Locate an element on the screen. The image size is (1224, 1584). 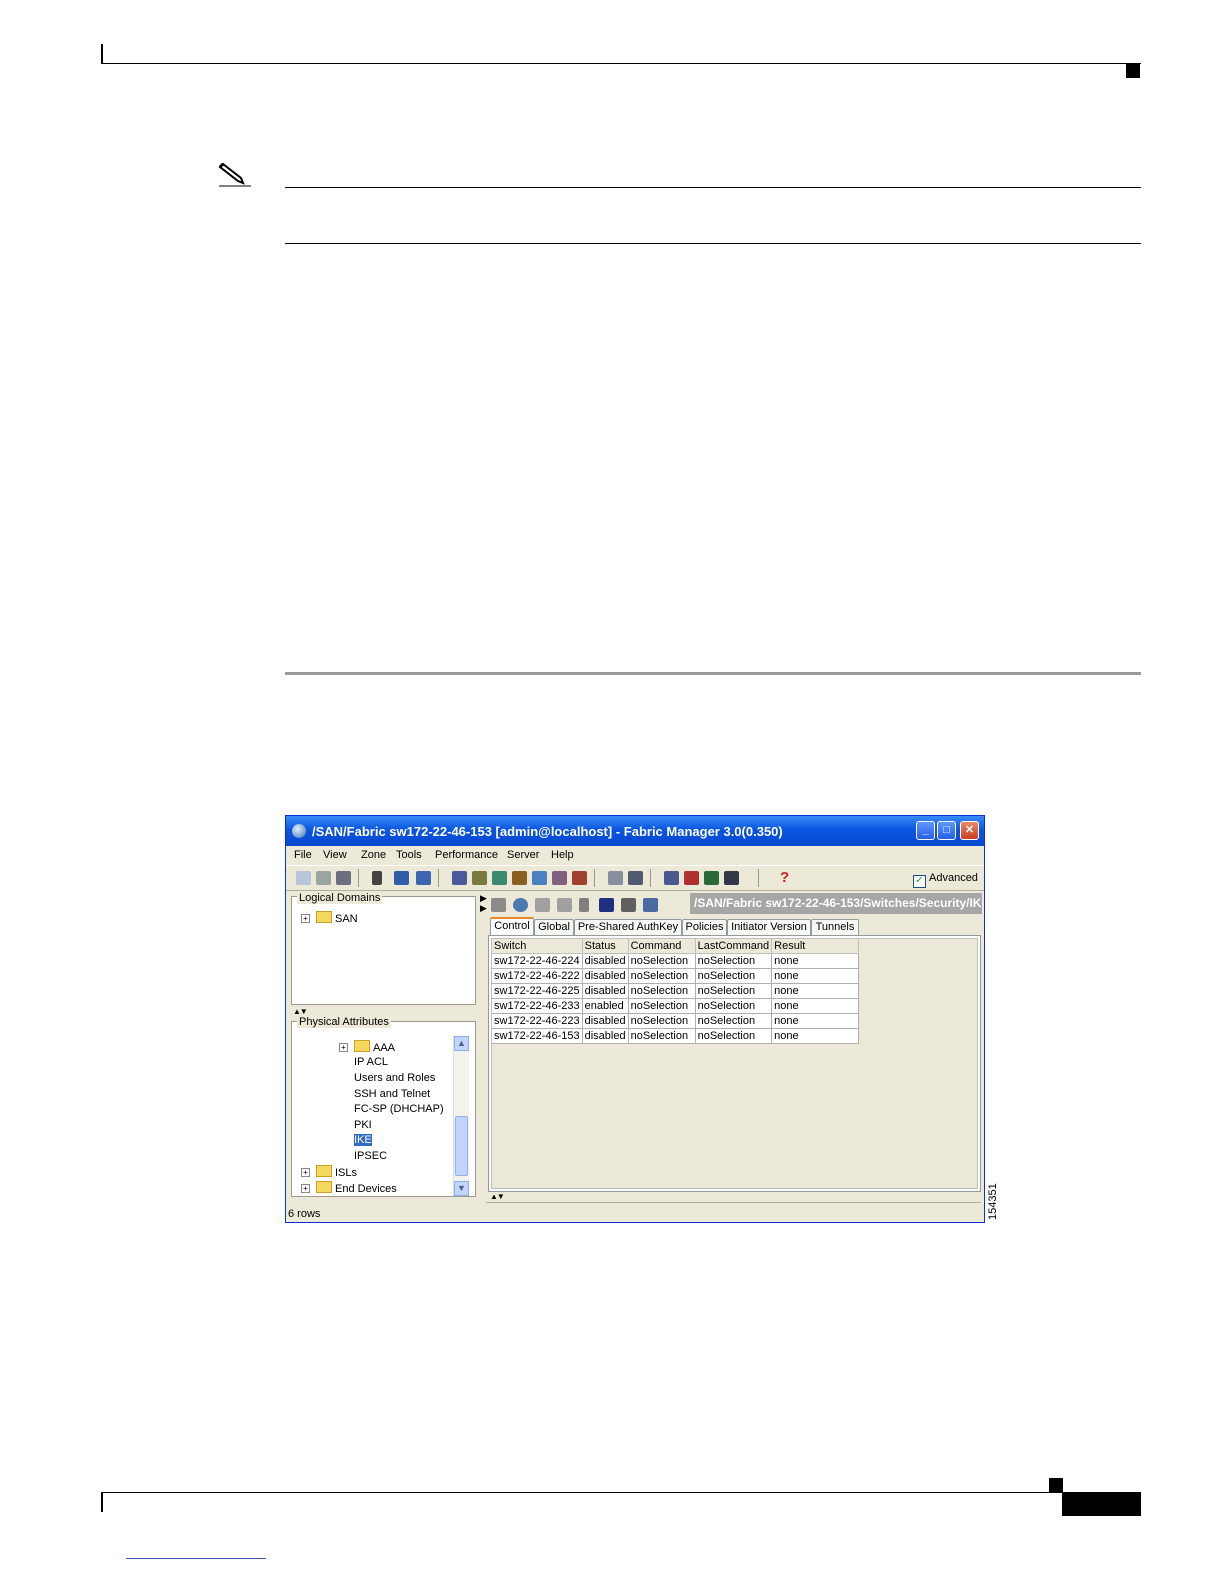
save-icon is located at coordinates (606, 905).